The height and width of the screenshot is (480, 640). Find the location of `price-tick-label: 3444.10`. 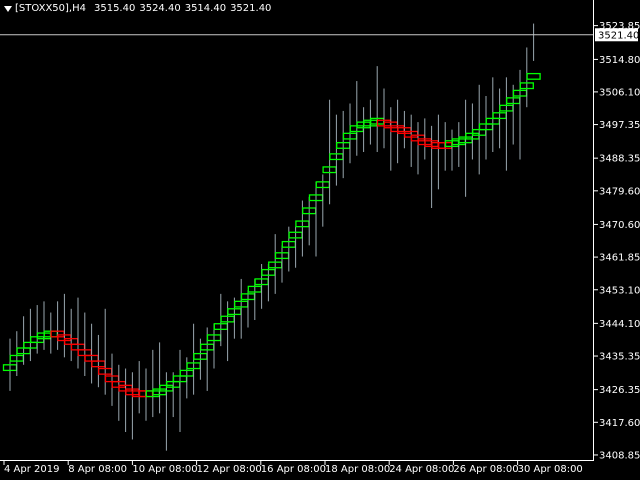

price-tick-label: 3444.10 is located at coordinates (619, 324).